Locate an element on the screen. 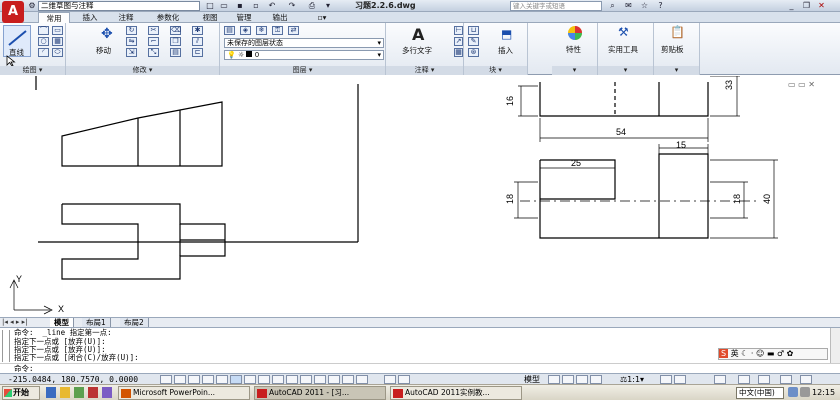 The width and height of the screenshot is (840, 401). quicklaunch-ie-icon is located at coordinates (51, 392).